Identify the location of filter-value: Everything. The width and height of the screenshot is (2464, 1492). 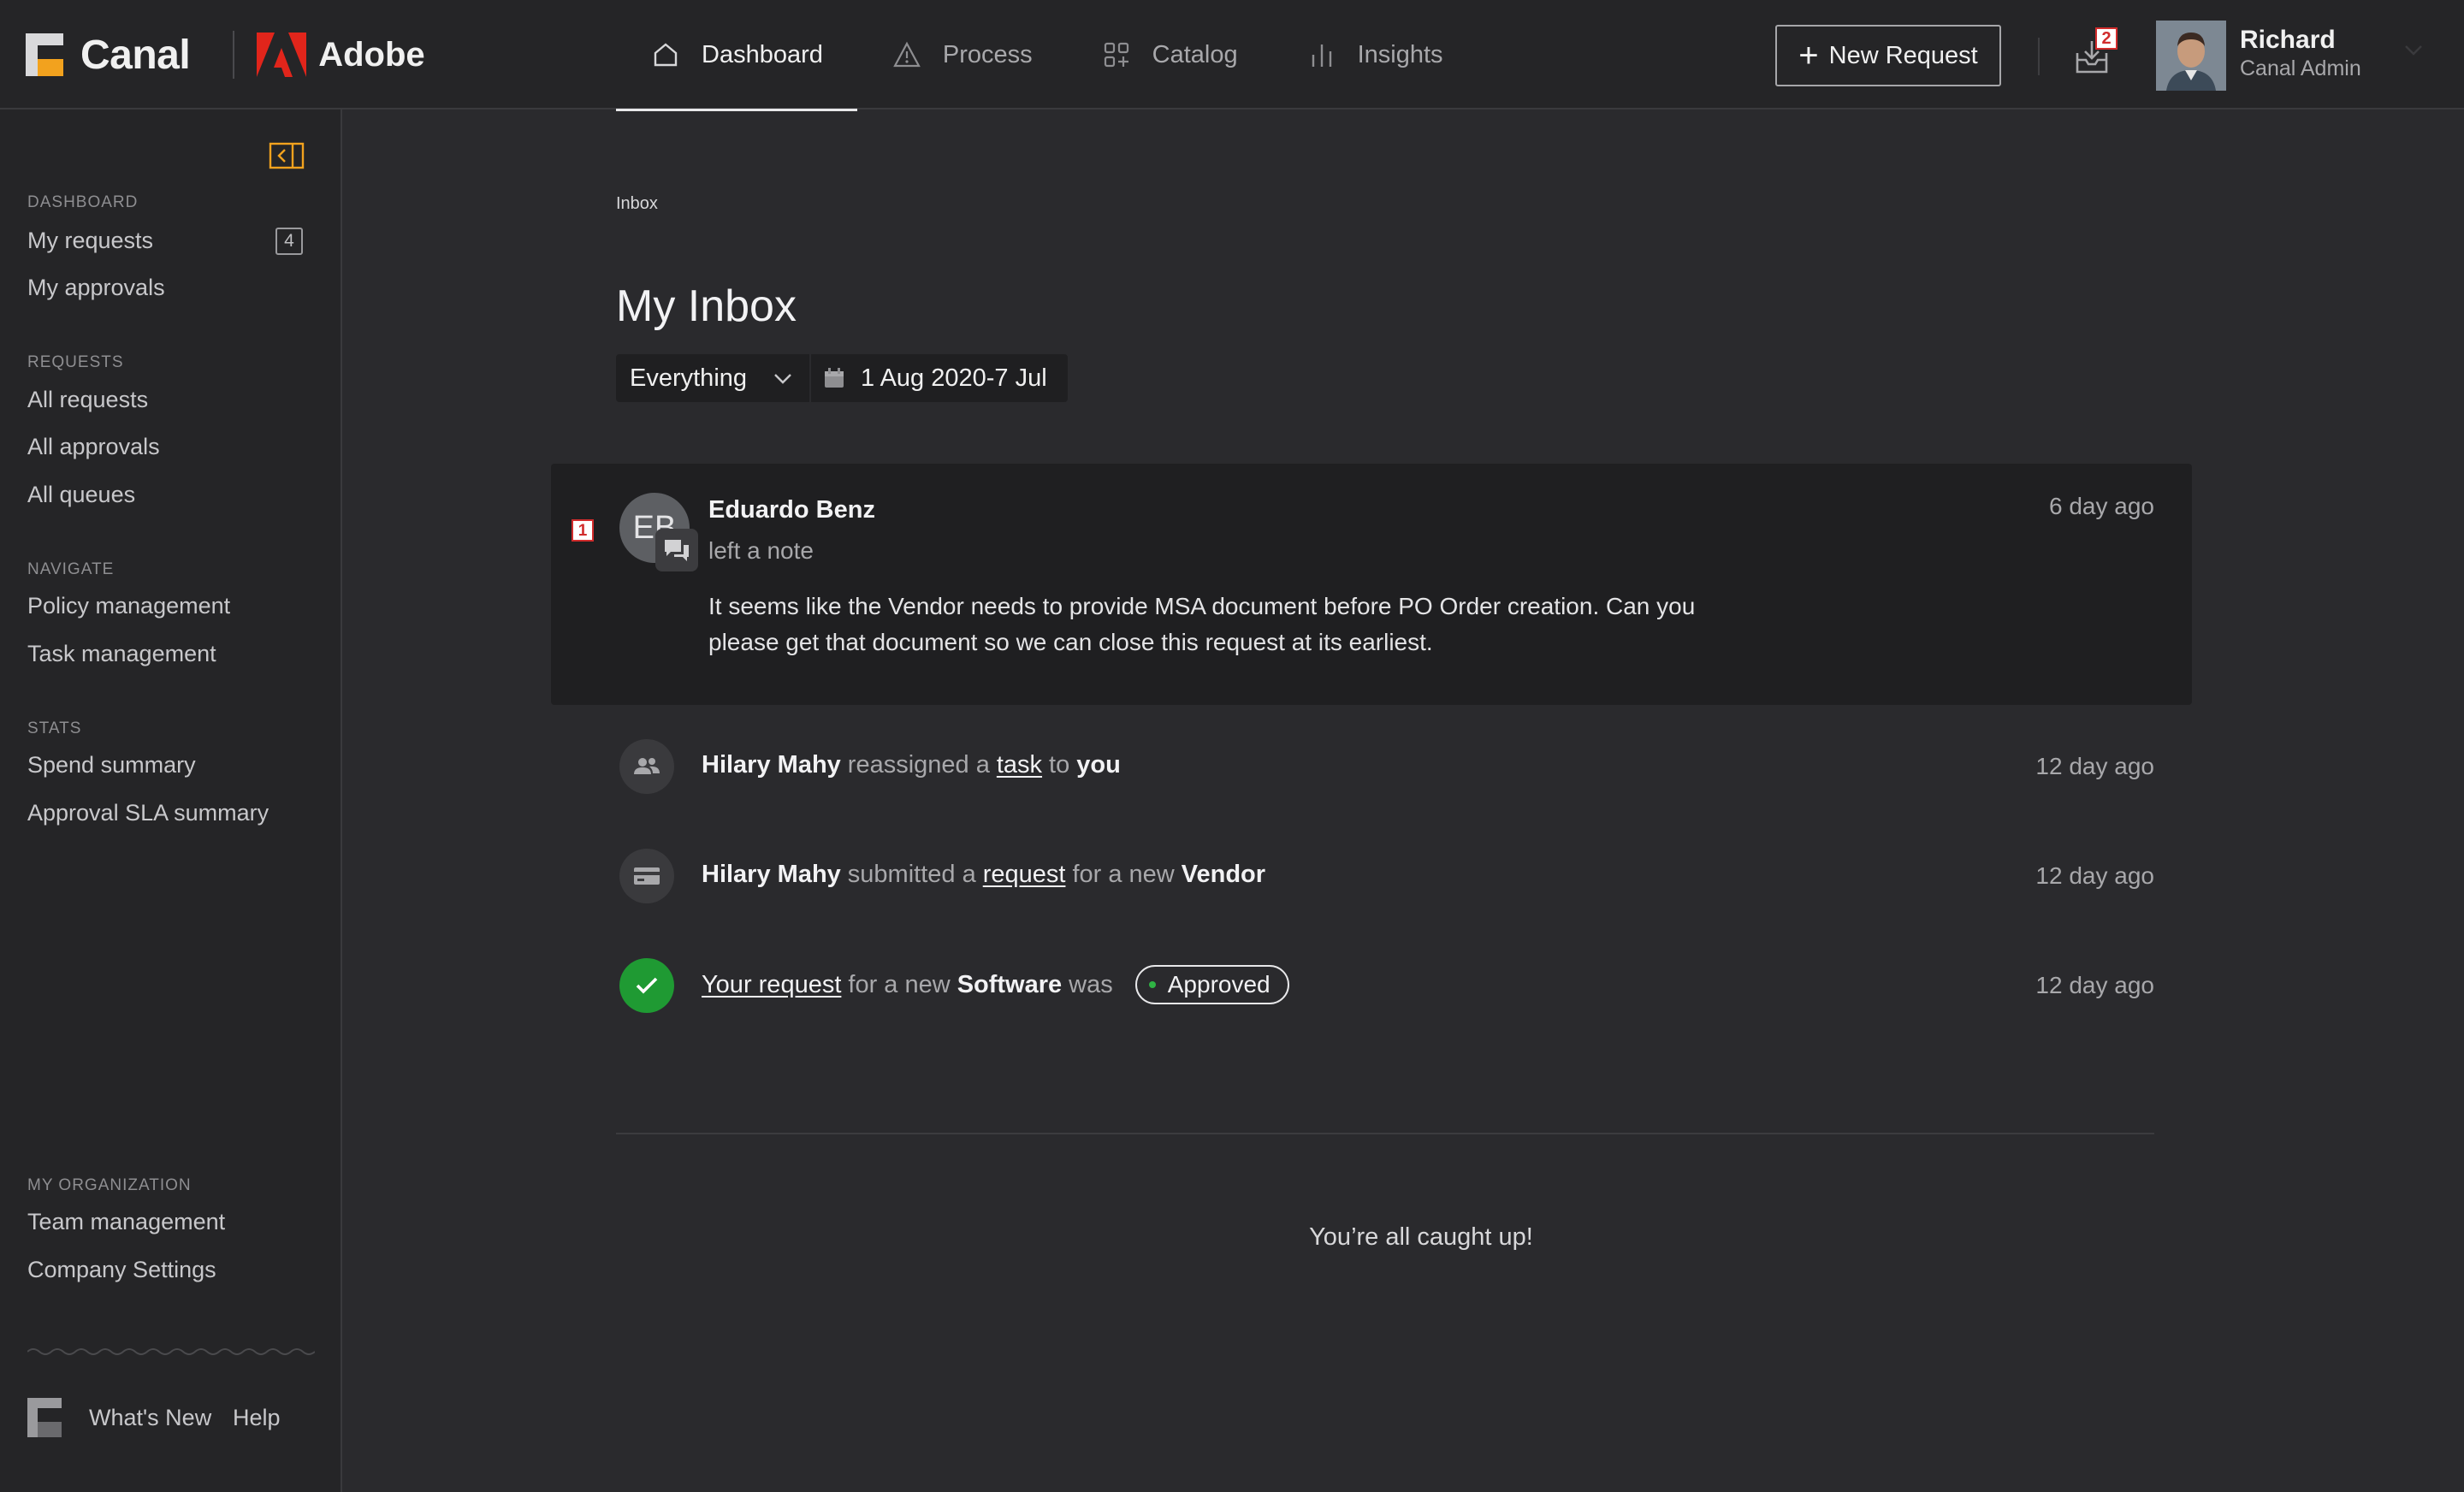
(689, 378).